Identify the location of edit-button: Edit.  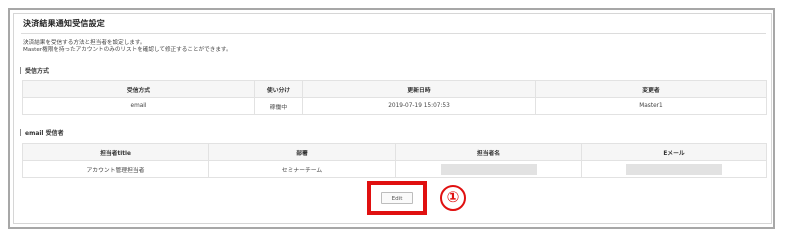
(397, 198).